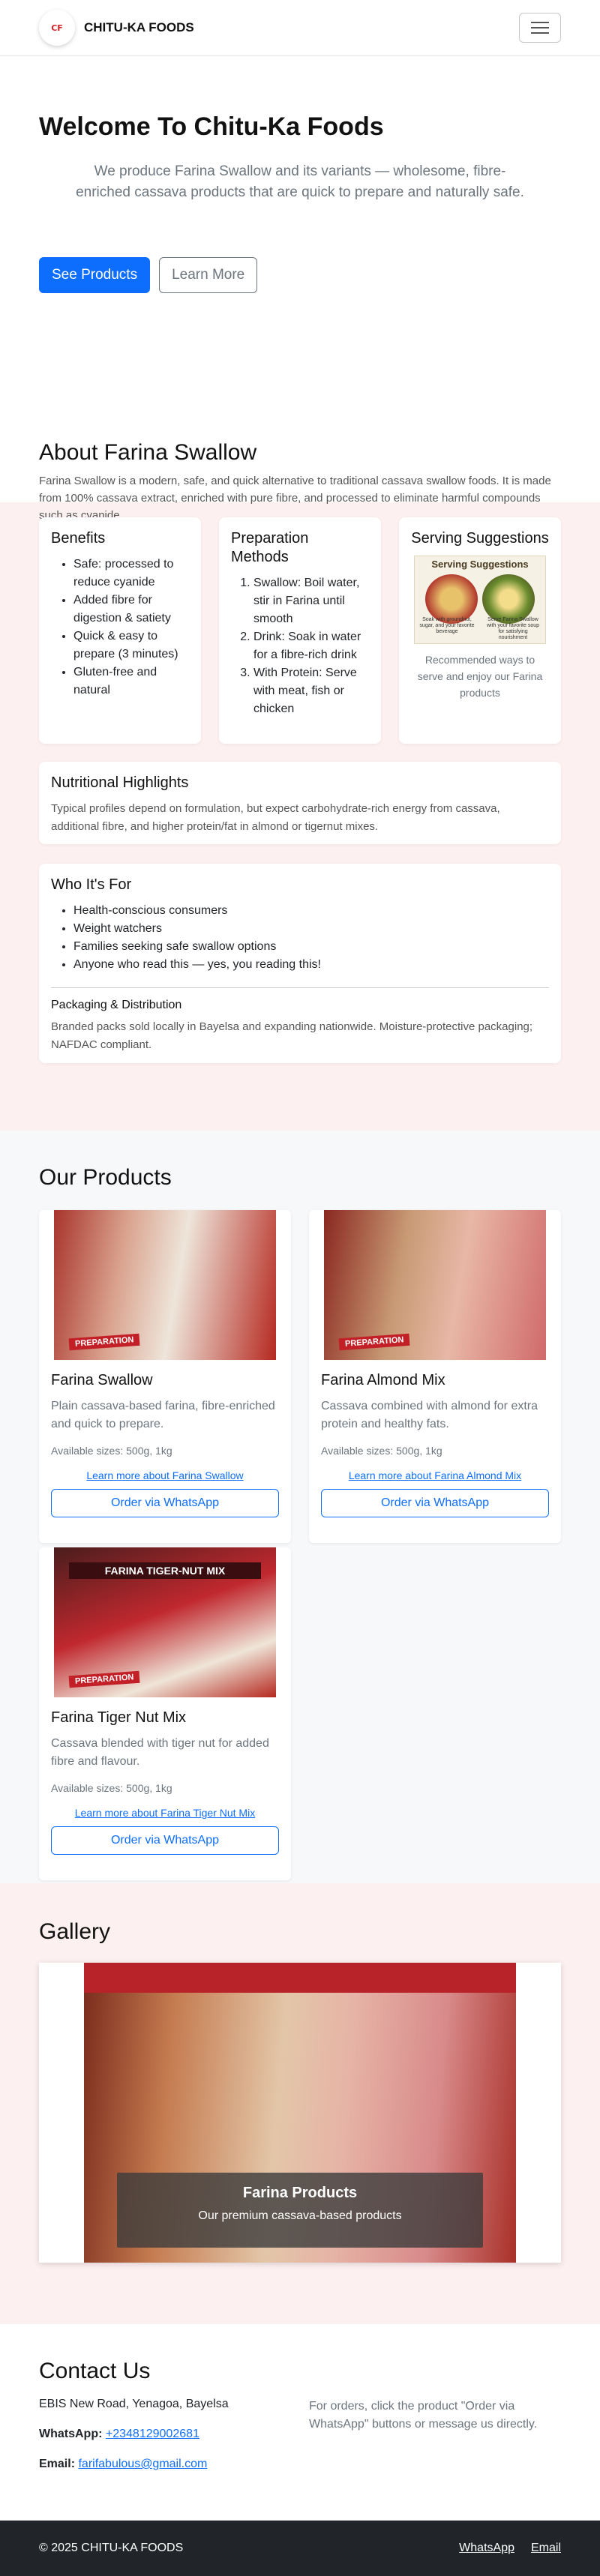  Describe the element at coordinates (131, 574) in the screenshot. I see `list-item: Safe: processed to reduce cyanide` at that location.